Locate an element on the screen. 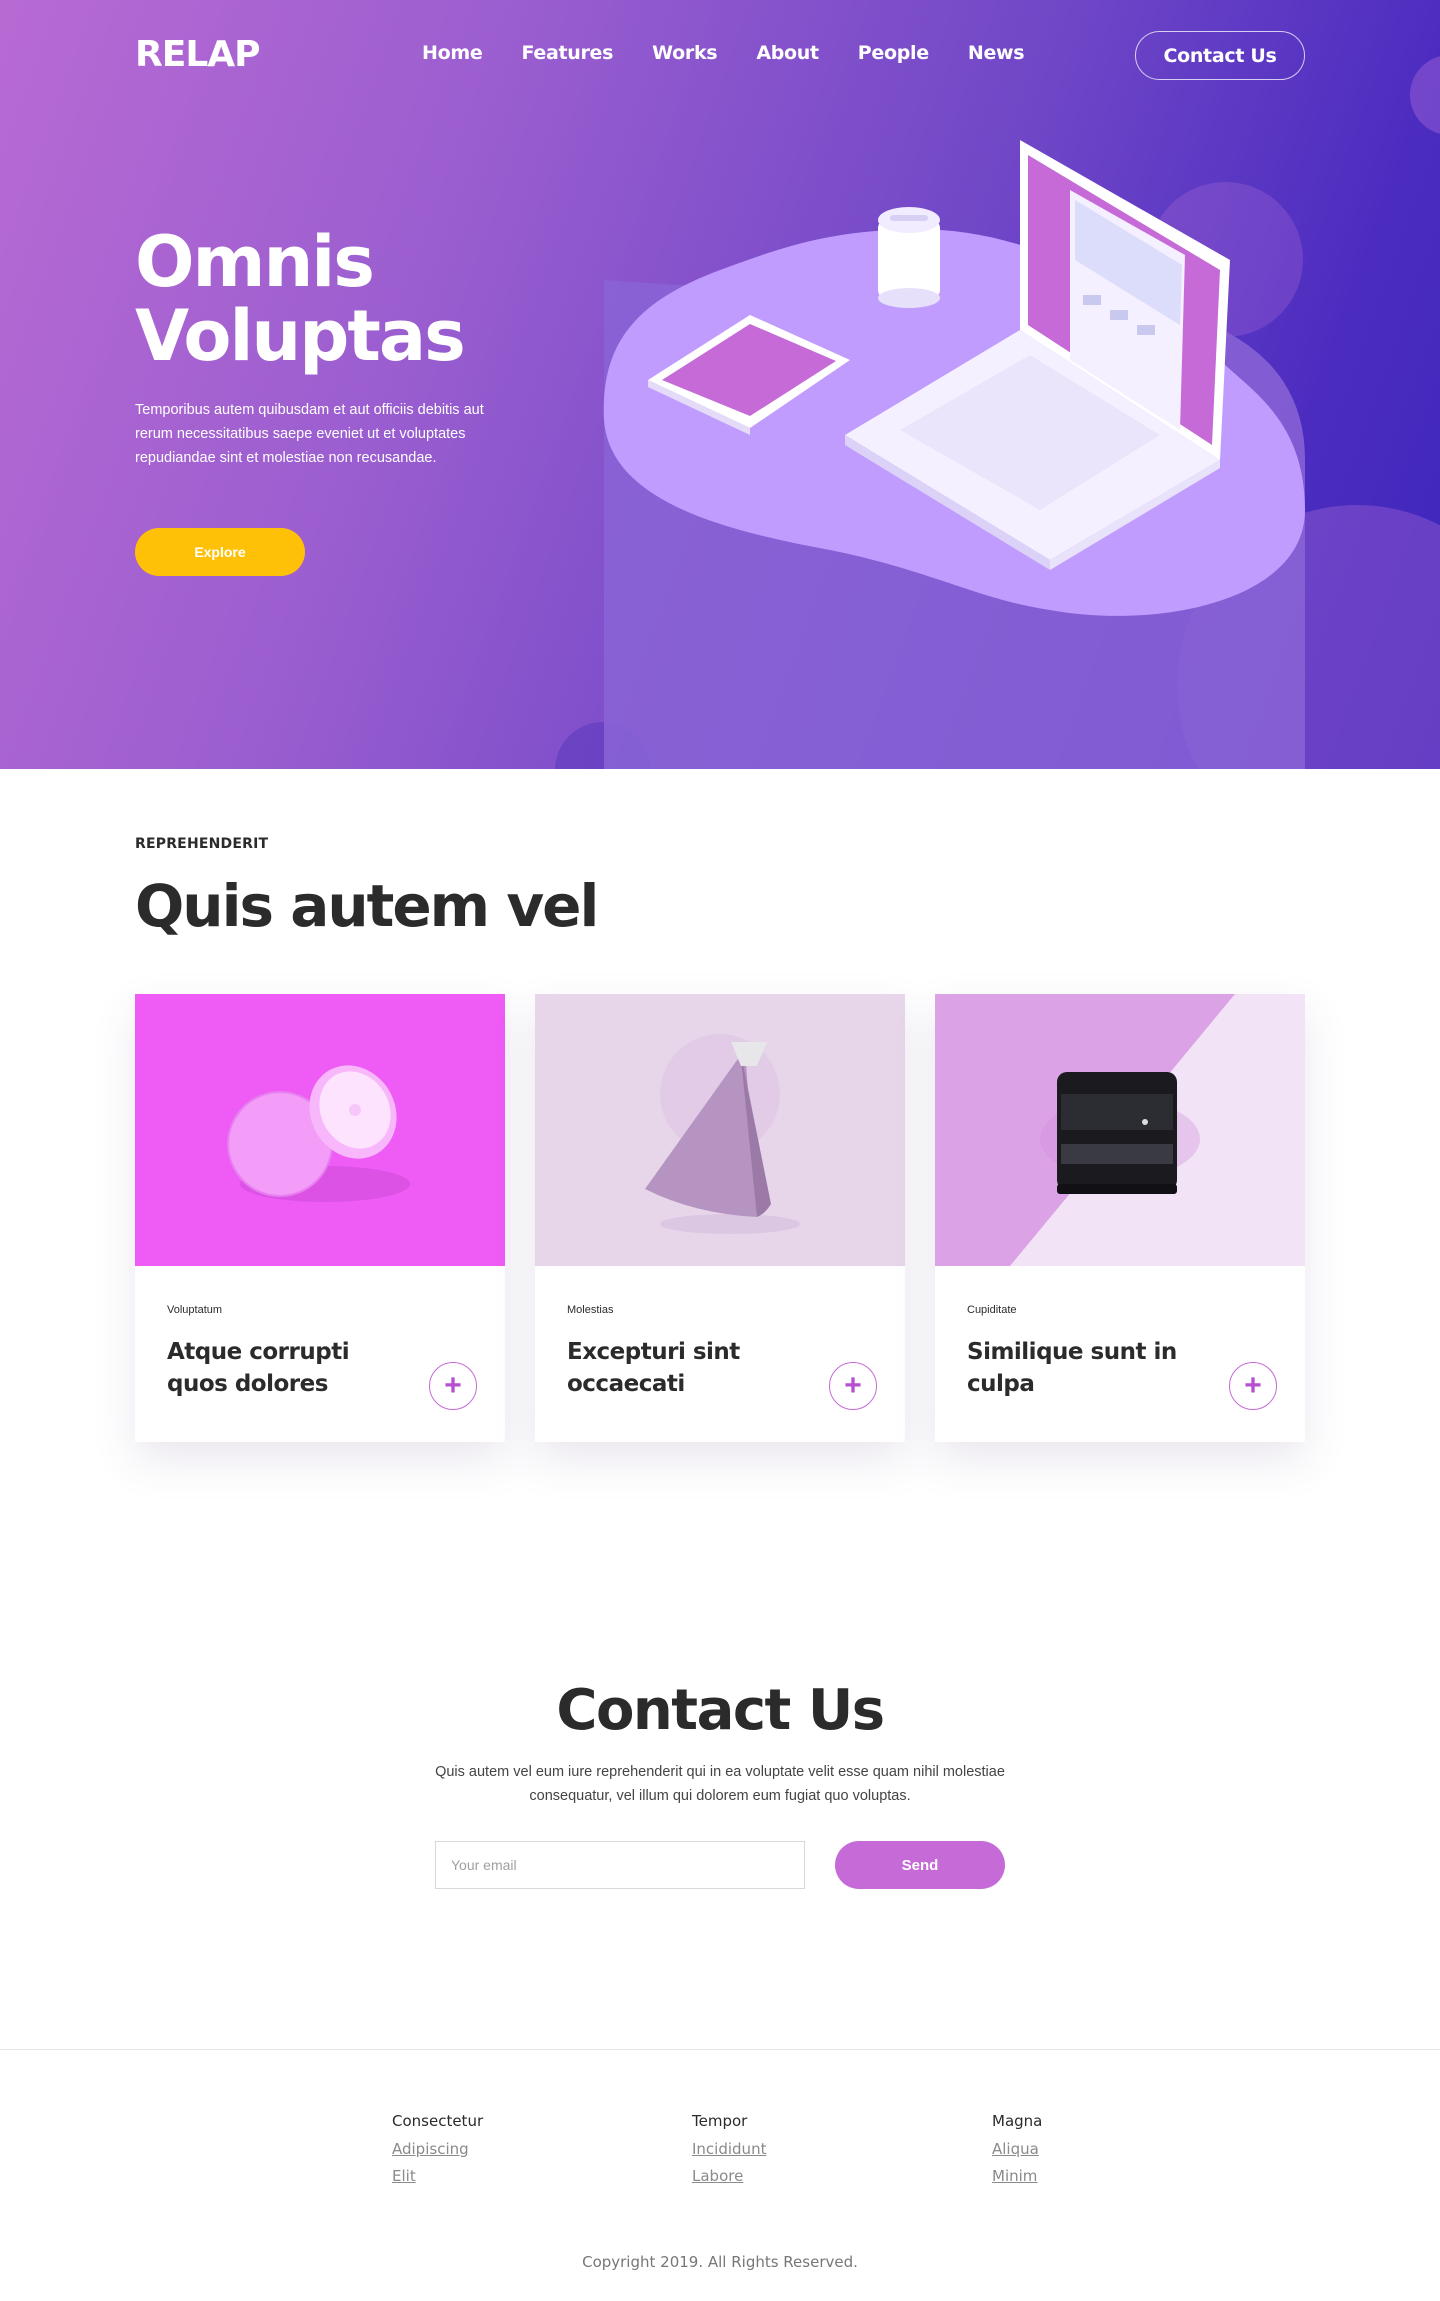  contact-title: Contact Us is located at coordinates (720, 1710).